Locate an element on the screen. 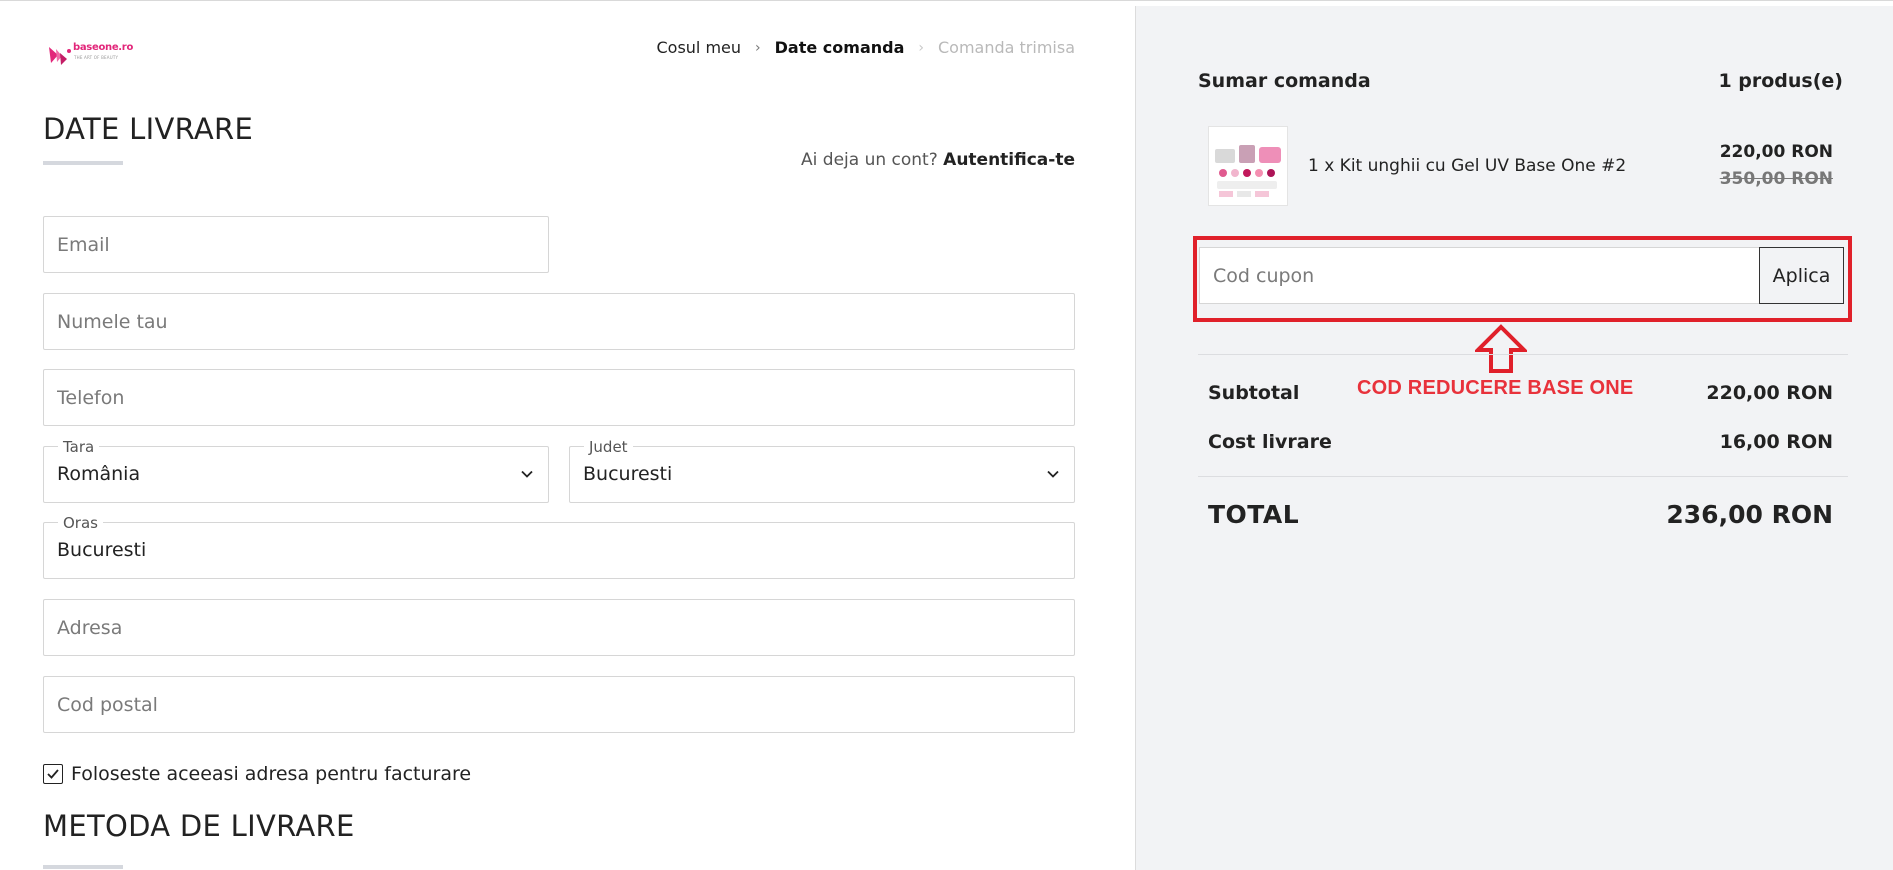 The width and height of the screenshot is (1893, 870). total-value: 236,00 RON is located at coordinates (1749, 514).